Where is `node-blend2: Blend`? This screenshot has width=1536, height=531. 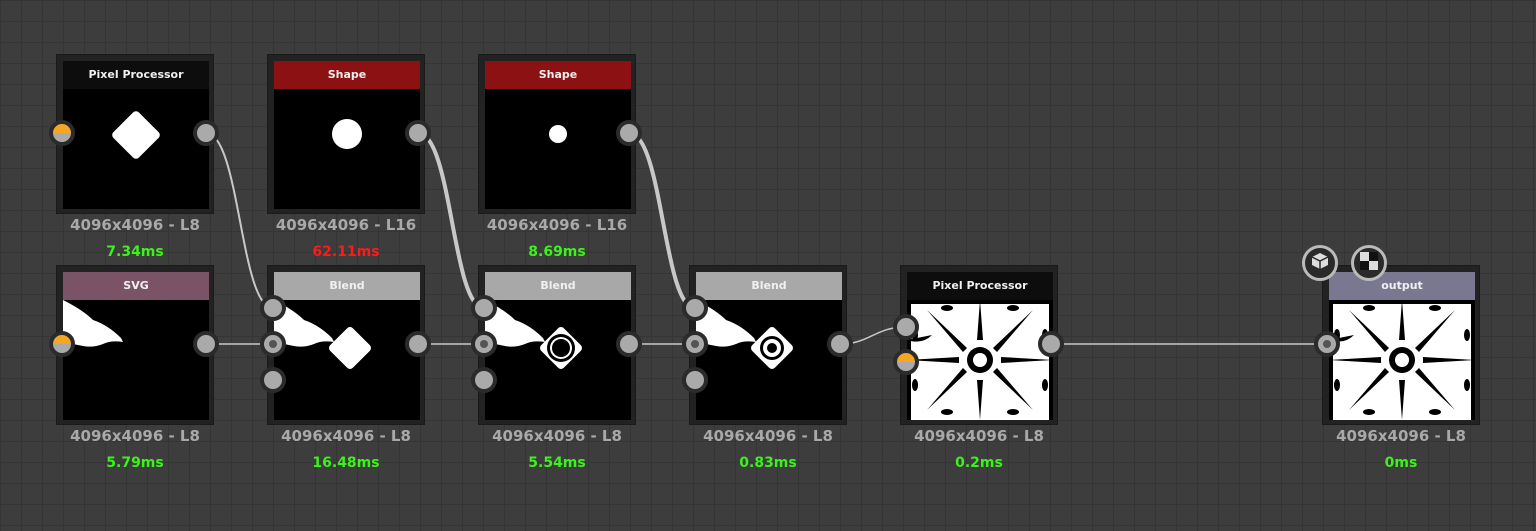 node-blend2: Blend is located at coordinates (557, 345).